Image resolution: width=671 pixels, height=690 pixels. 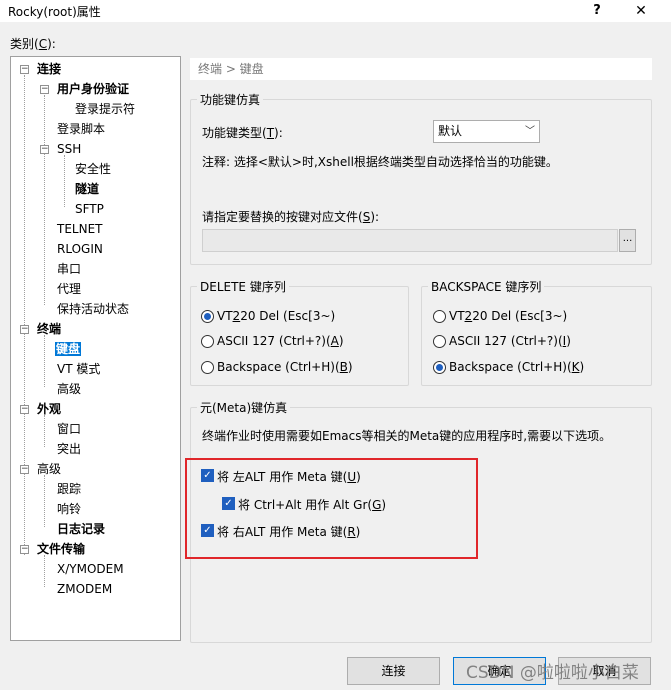 I want to click on tree-item-ssh: SSH, so click(x=69, y=149).